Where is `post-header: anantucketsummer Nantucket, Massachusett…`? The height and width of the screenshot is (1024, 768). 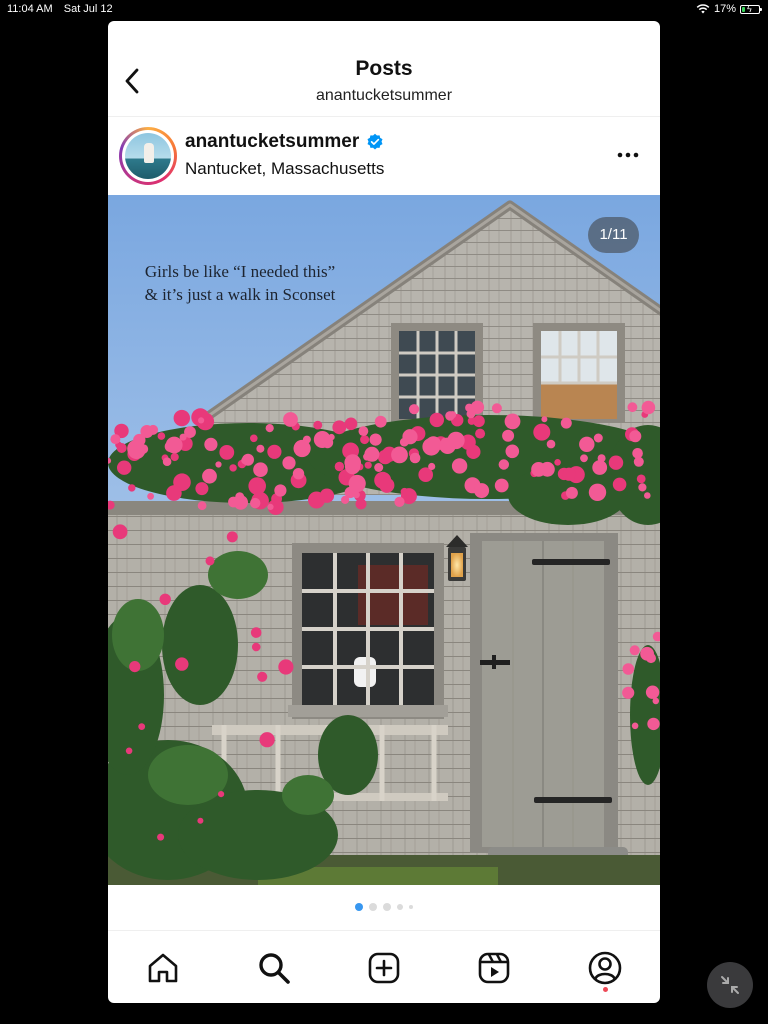 post-header: anantucketsummer Nantucket, Massachusett… is located at coordinates (384, 155).